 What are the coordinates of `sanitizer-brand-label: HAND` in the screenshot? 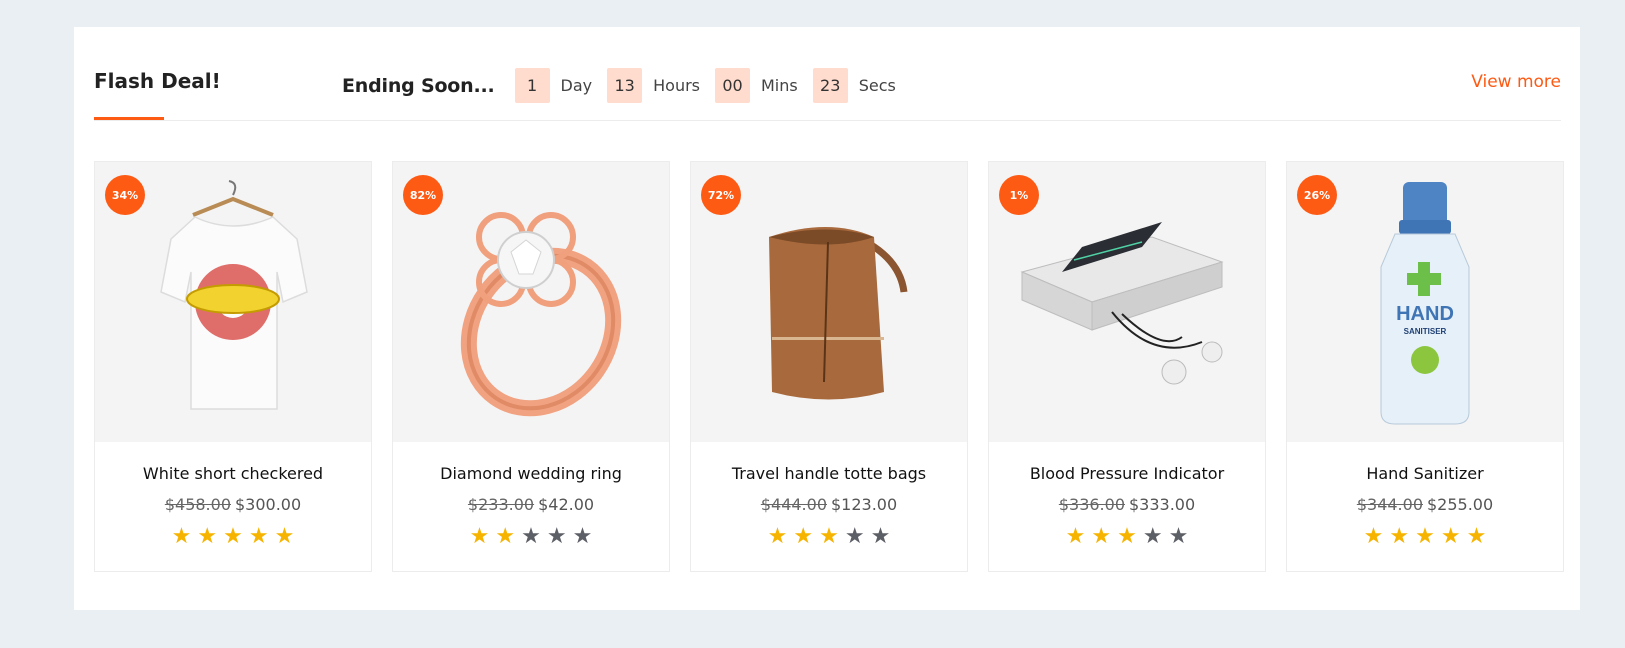 It's located at (1425, 314).